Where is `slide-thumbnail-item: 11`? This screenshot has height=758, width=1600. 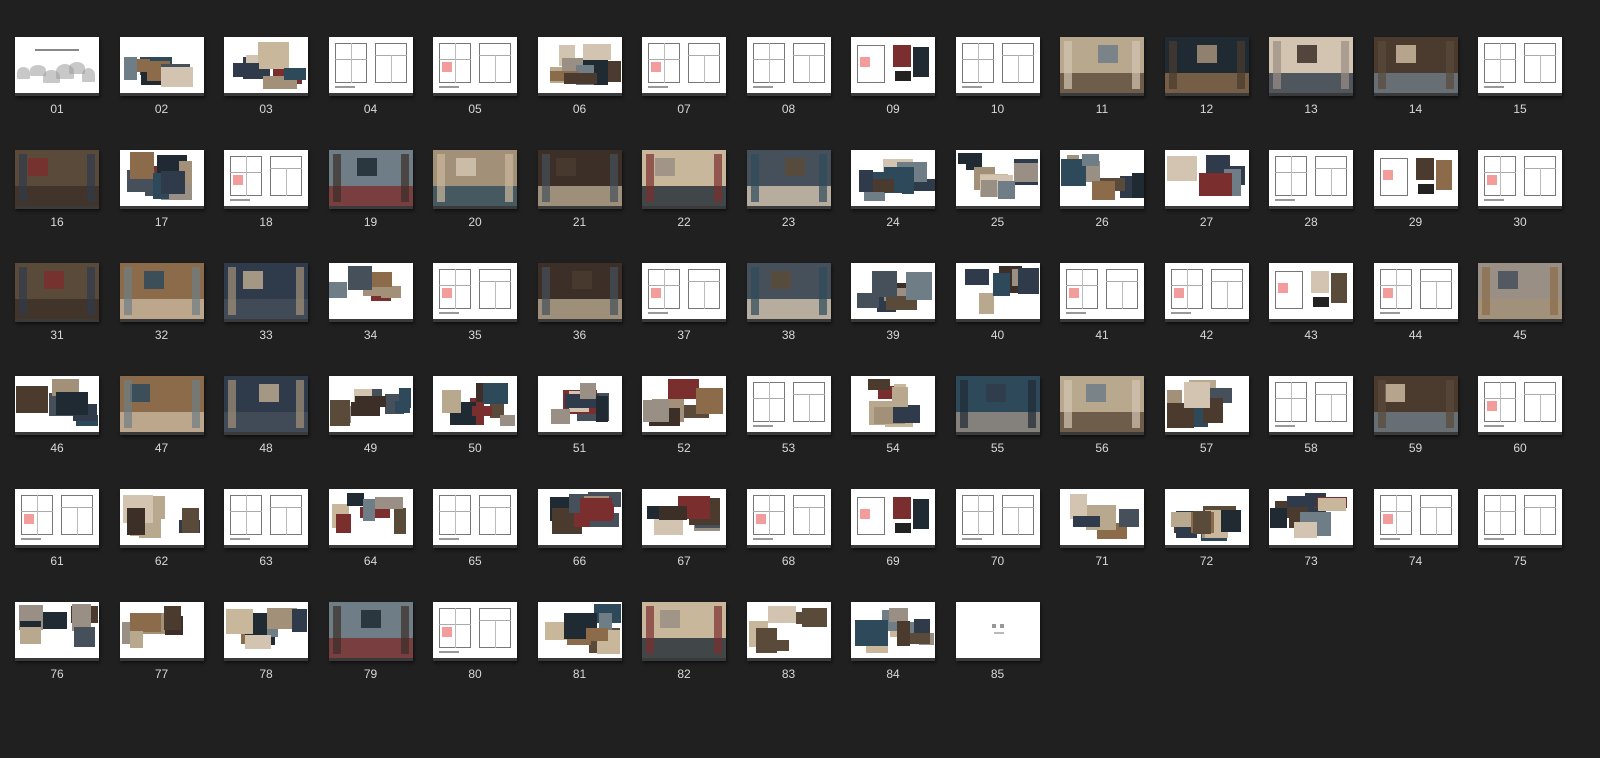 slide-thumbnail-item: 11 is located at coordinates (1102, 83).